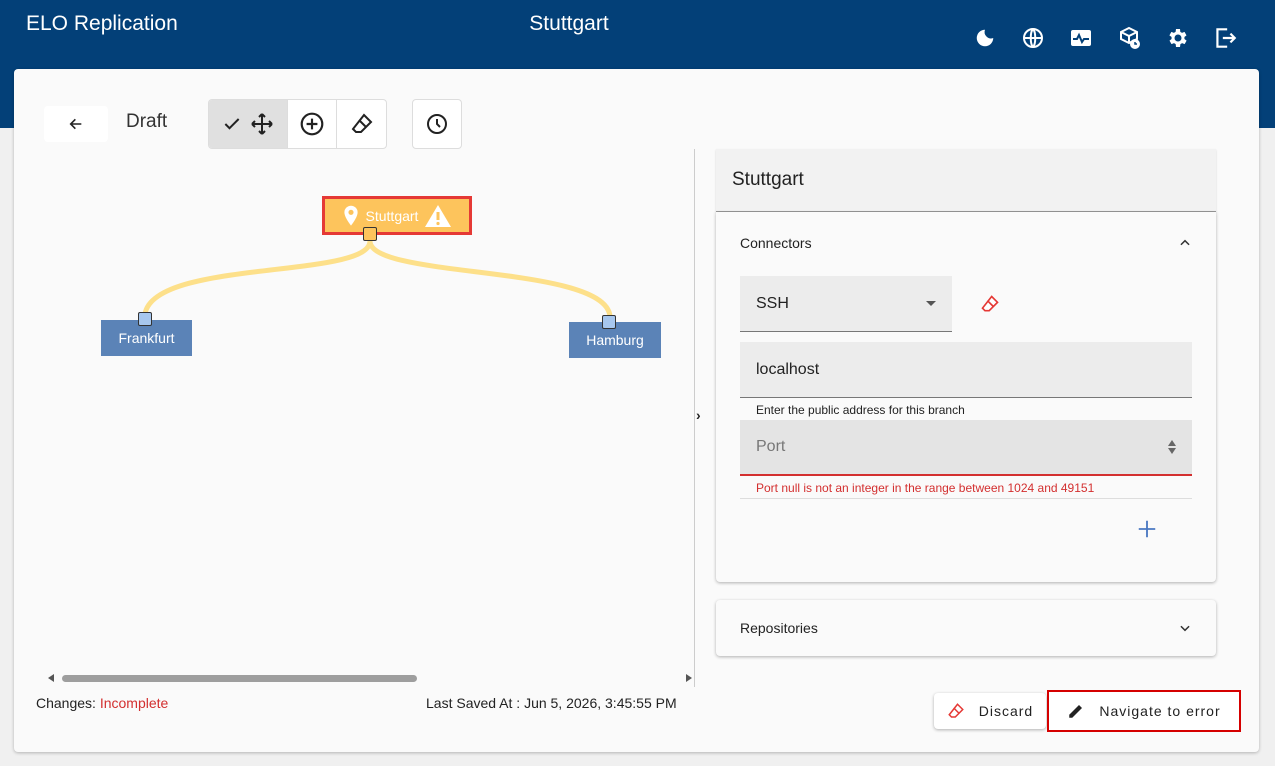 This screenshot has width=1275, height=766. What do you see at coordinates (1185, 628) in the screenshot?
I see `chevron-down-icon` at bounding box center [1185, 628].